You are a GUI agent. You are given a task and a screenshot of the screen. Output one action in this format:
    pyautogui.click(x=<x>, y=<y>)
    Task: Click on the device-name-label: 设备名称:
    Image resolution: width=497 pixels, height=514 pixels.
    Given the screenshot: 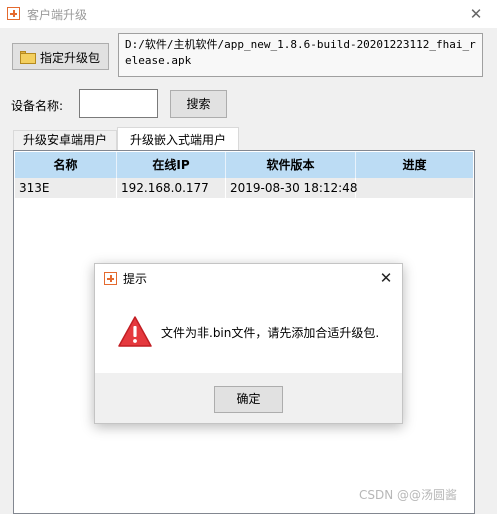 What is the action you would take?
    pyautogui.click(x=37, y=106)
    